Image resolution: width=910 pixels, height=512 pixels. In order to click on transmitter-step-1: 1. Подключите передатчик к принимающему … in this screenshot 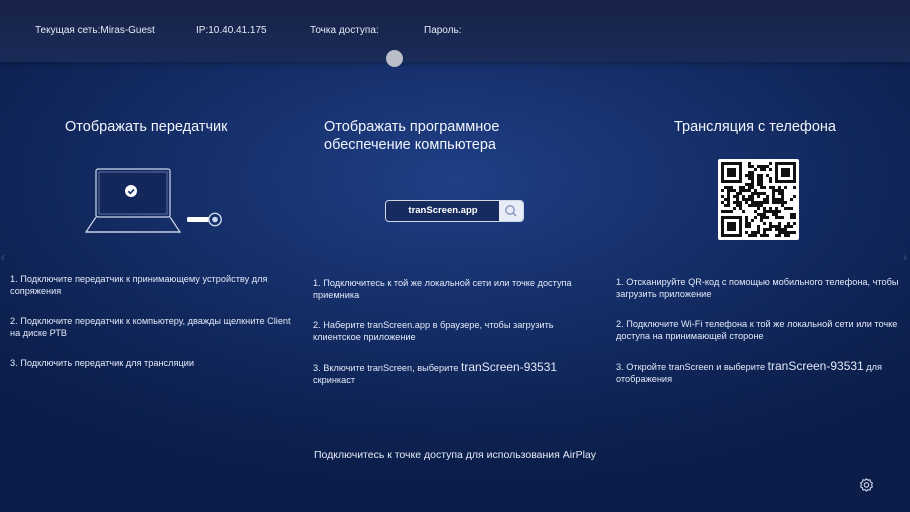, I will do `click(139, 285)`.